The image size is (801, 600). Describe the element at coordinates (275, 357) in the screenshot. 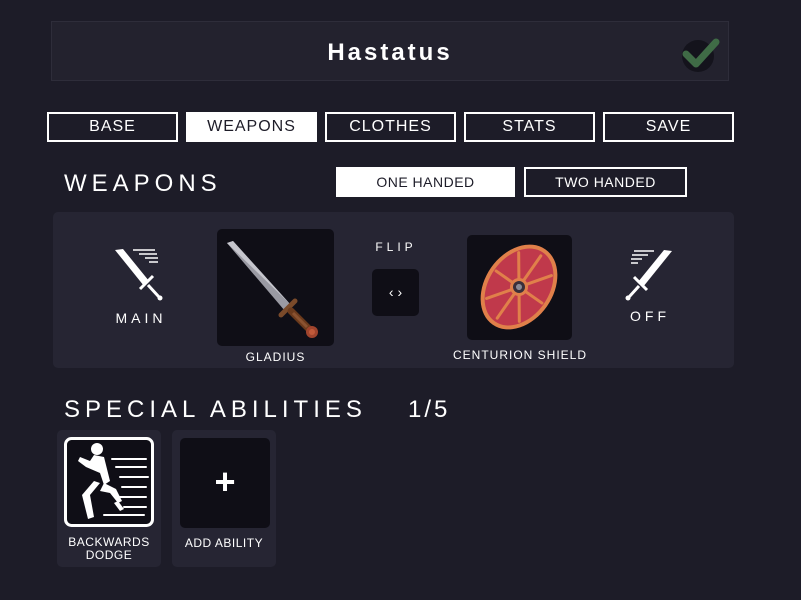

I see `main-weapon-name: GLADIUS` at that location.